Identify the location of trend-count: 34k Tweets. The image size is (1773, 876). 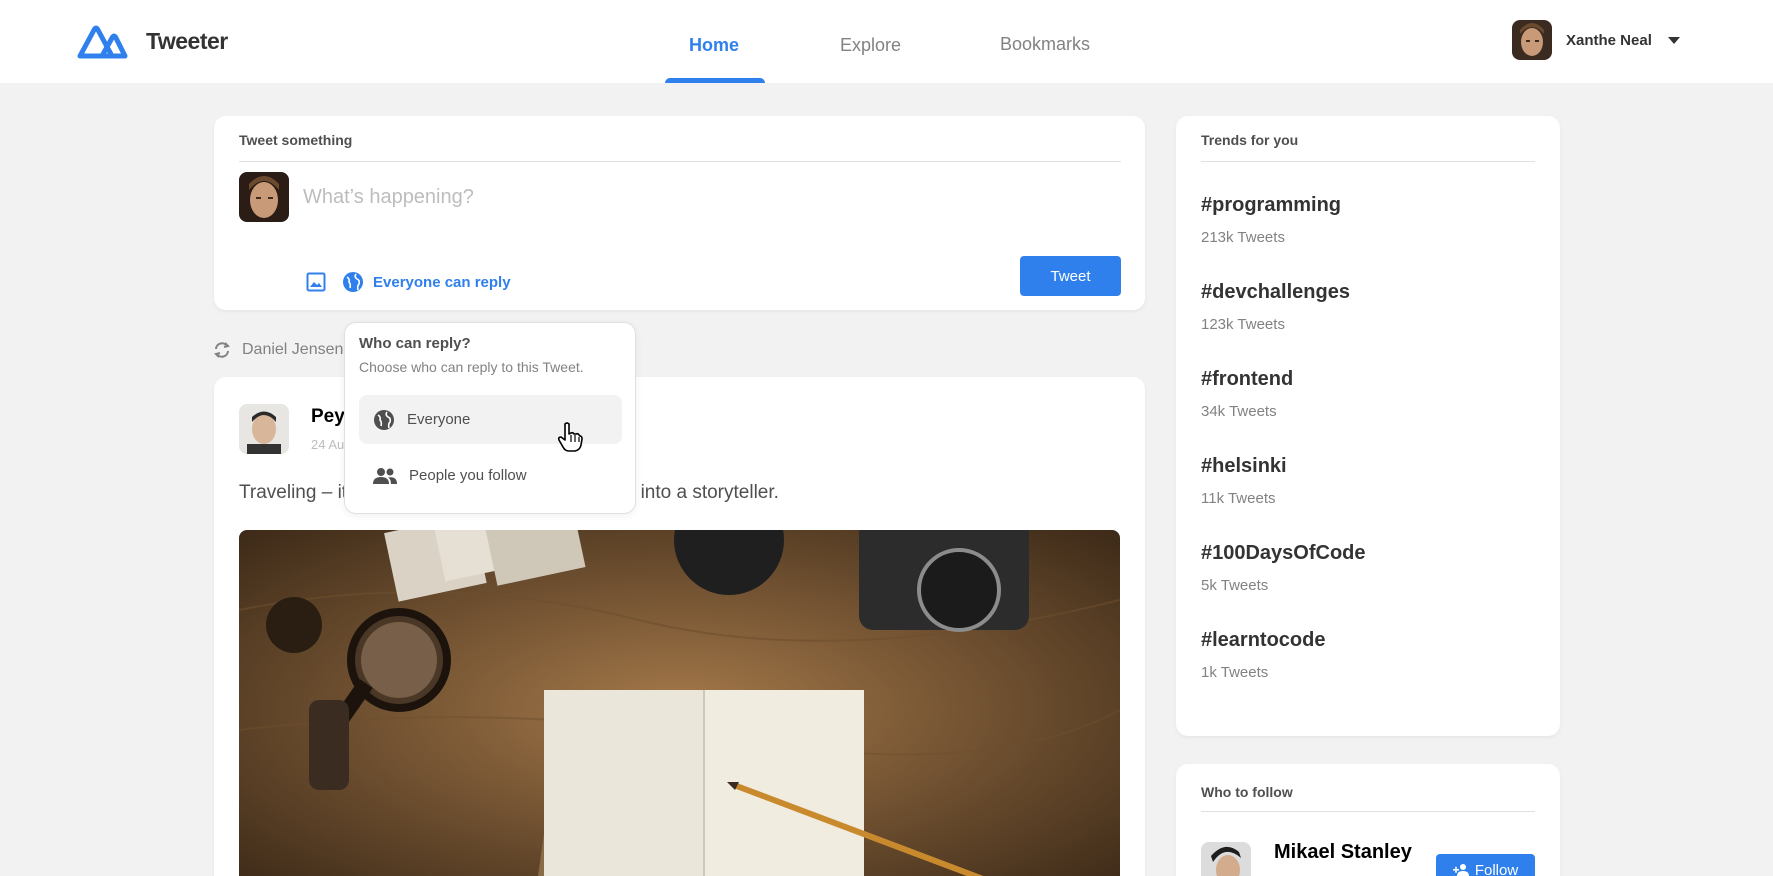
(1239, 411).